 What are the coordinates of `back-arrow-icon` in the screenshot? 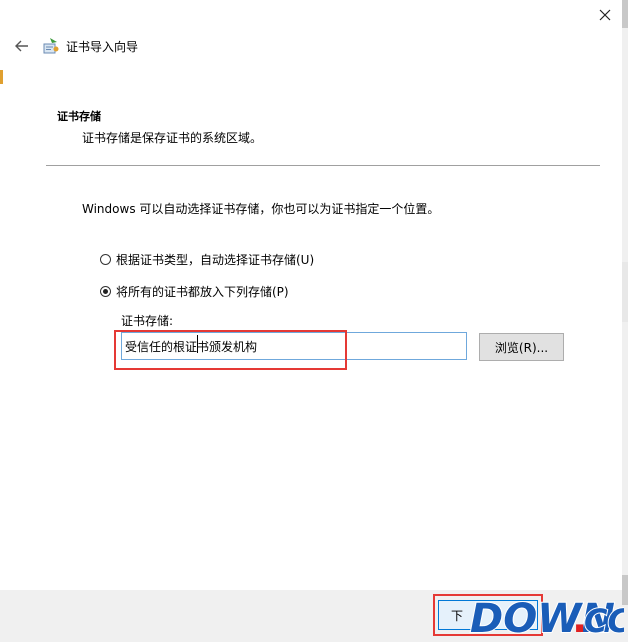 It's located at (21, 46).